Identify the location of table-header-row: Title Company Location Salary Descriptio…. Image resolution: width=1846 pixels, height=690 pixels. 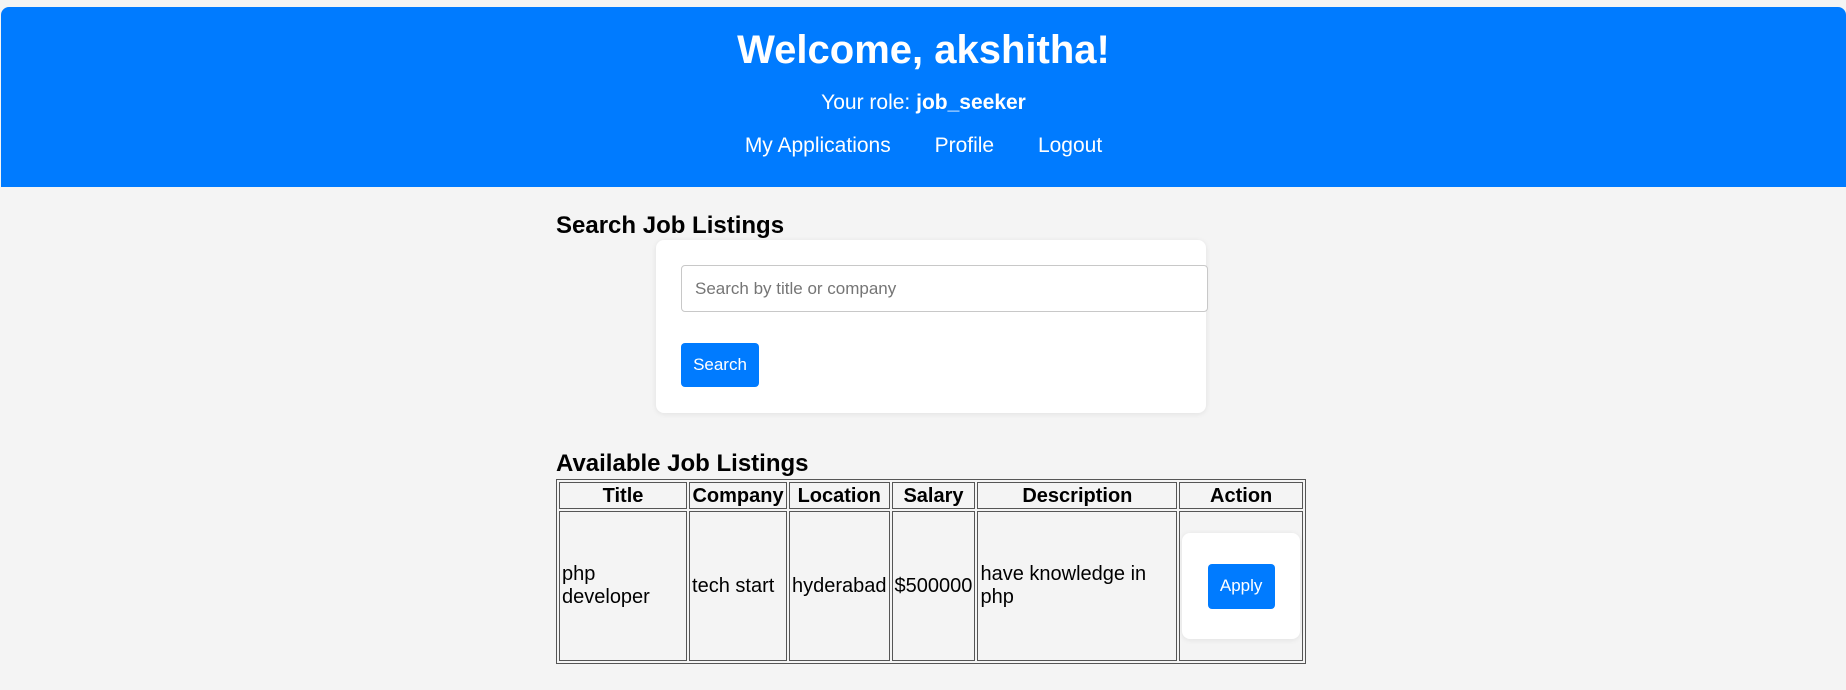
(931, 495).